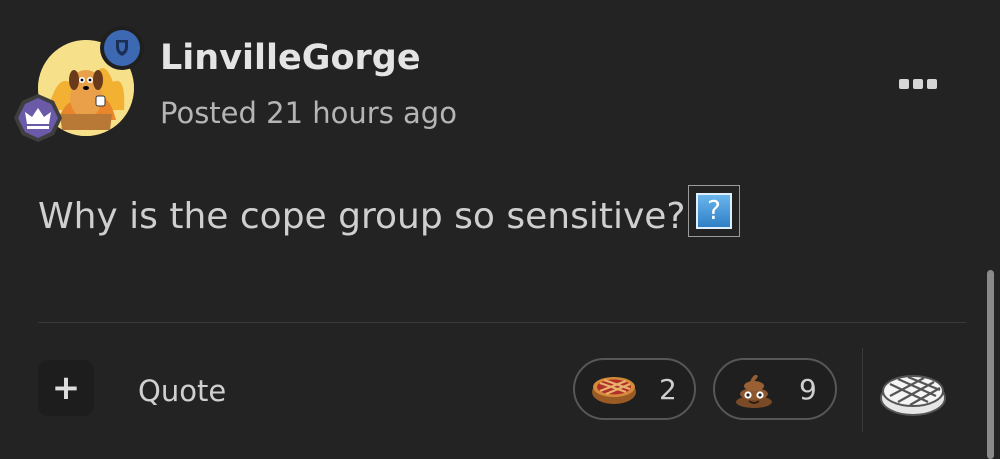 This screenshot has height=459, width=1000. Describe the element at coordinates (990, 364) in the screenshot. I see `scrollbar` at that location.